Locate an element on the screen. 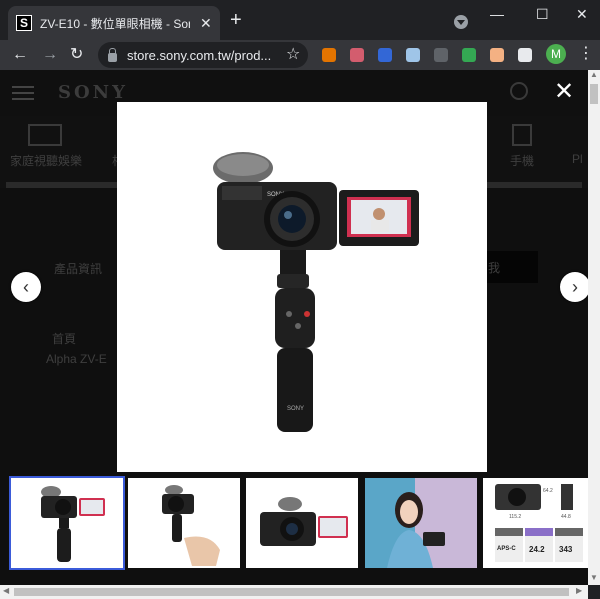 The image size is (600, 599). site-search-icon is located at coordinates (519, 91).